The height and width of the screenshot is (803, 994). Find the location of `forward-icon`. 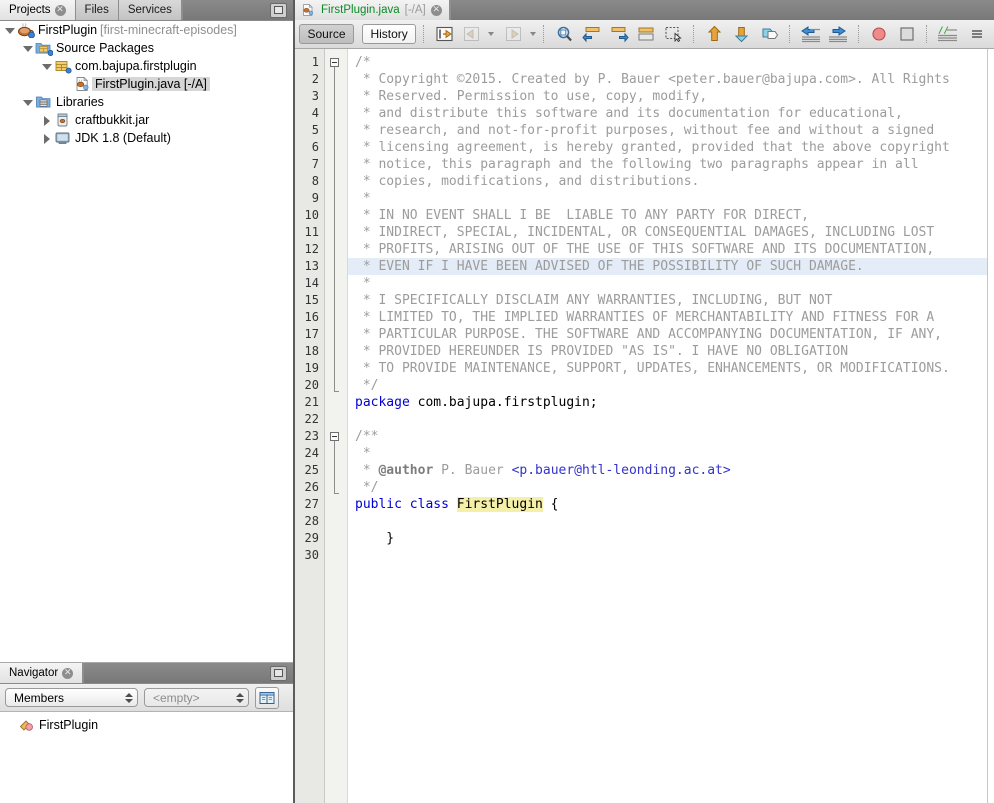

forward-icon is located at coordinates (514, 34).